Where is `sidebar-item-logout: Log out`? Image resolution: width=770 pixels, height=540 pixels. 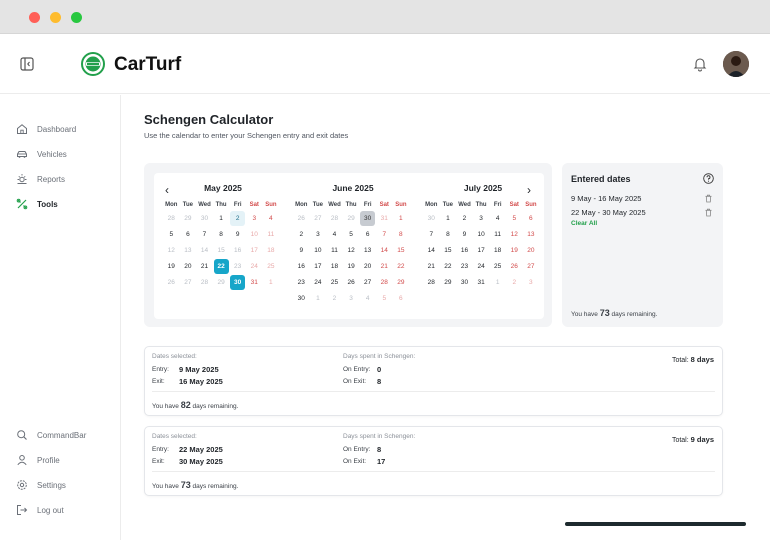 sidebar-item-logout: Log out is located at coordinates (40, 510).